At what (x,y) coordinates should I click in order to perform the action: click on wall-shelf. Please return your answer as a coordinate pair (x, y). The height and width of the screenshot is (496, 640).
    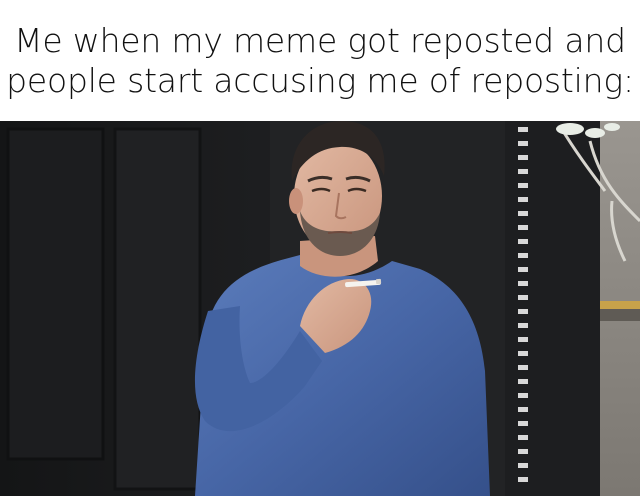
    Looking at the image, I should click on (620, 305).